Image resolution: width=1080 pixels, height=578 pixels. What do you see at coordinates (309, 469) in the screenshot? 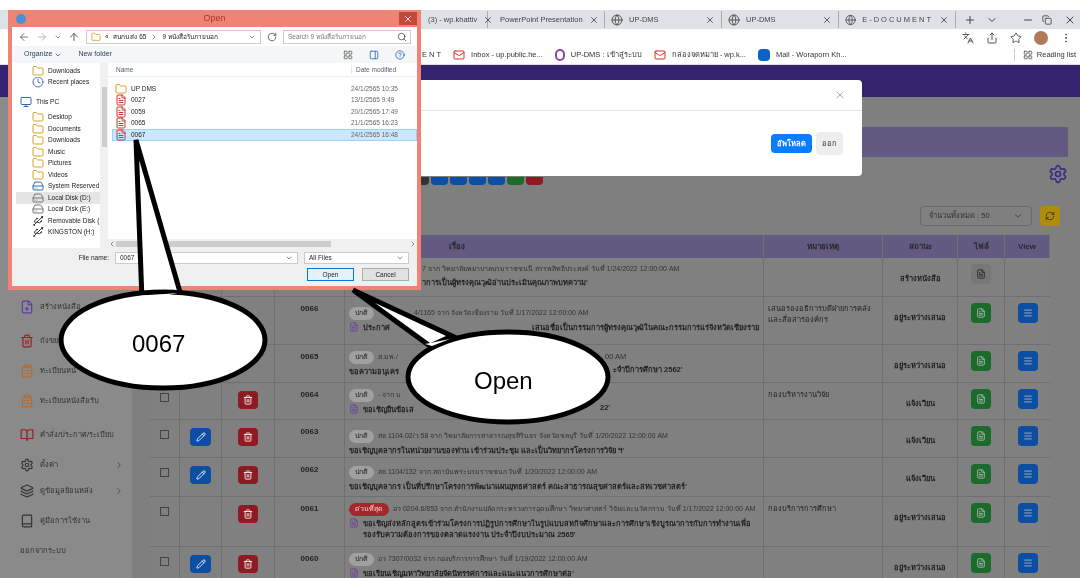
I see `document-number: 0062` at bounding box center [309, 469].